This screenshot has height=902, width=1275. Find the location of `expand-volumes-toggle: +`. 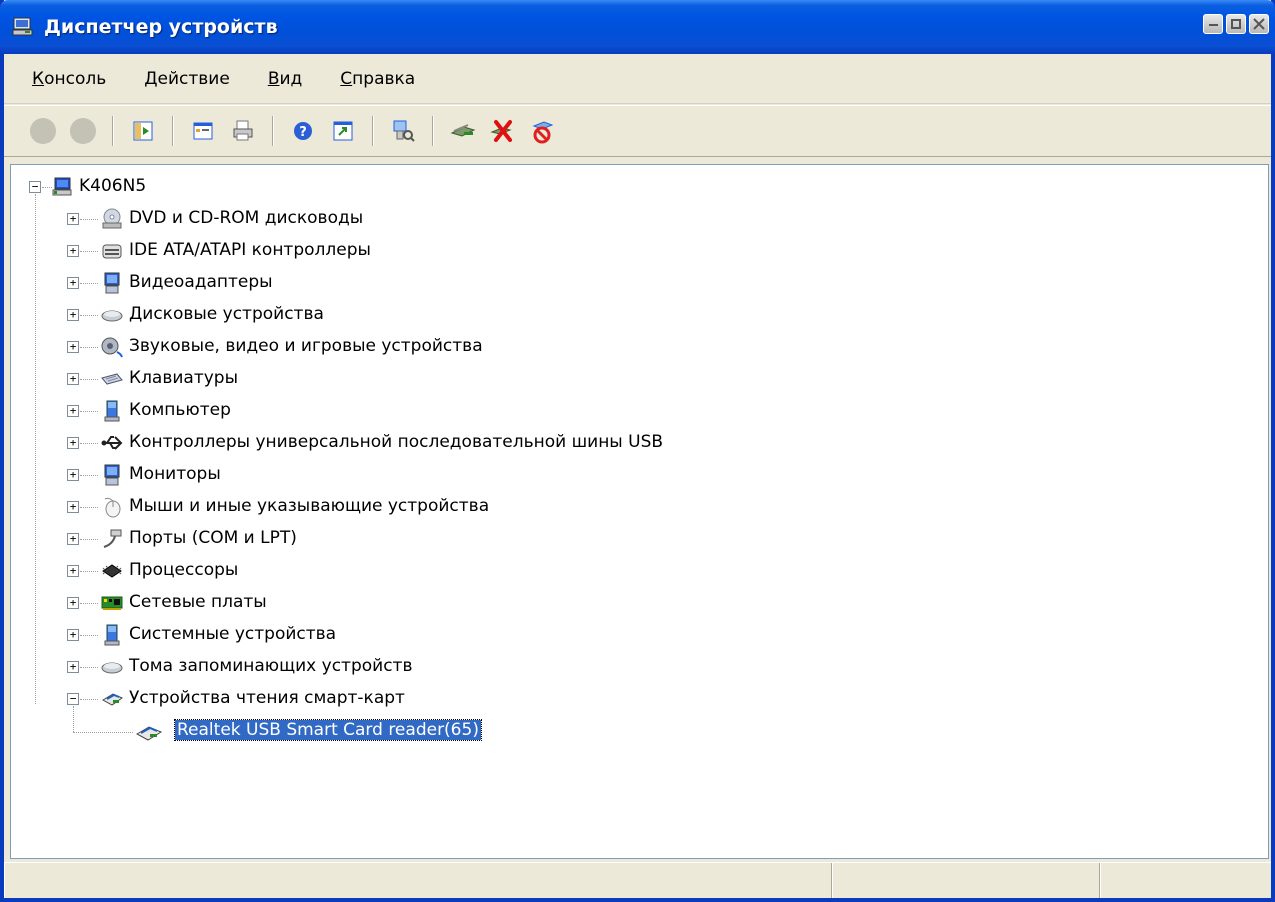

expand-volumes-toggle: + is located at coordinates (73, 667).